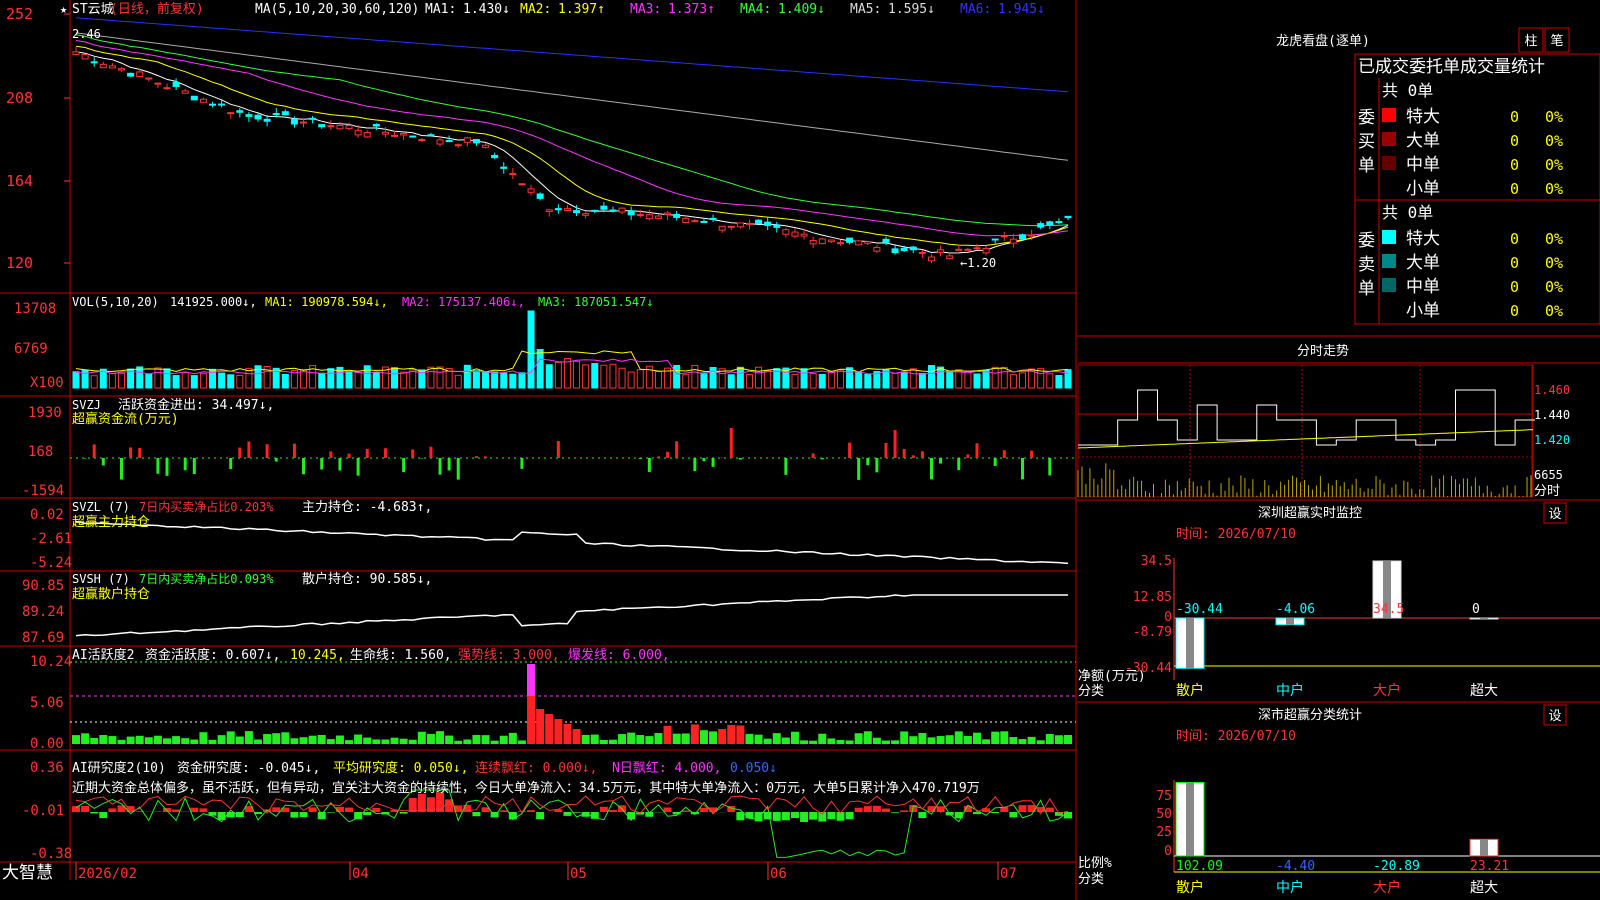 Image resolution: width=1600 pixels, height=900 pixels. I want to click on stock-name: ST云城, so click(93, 9).